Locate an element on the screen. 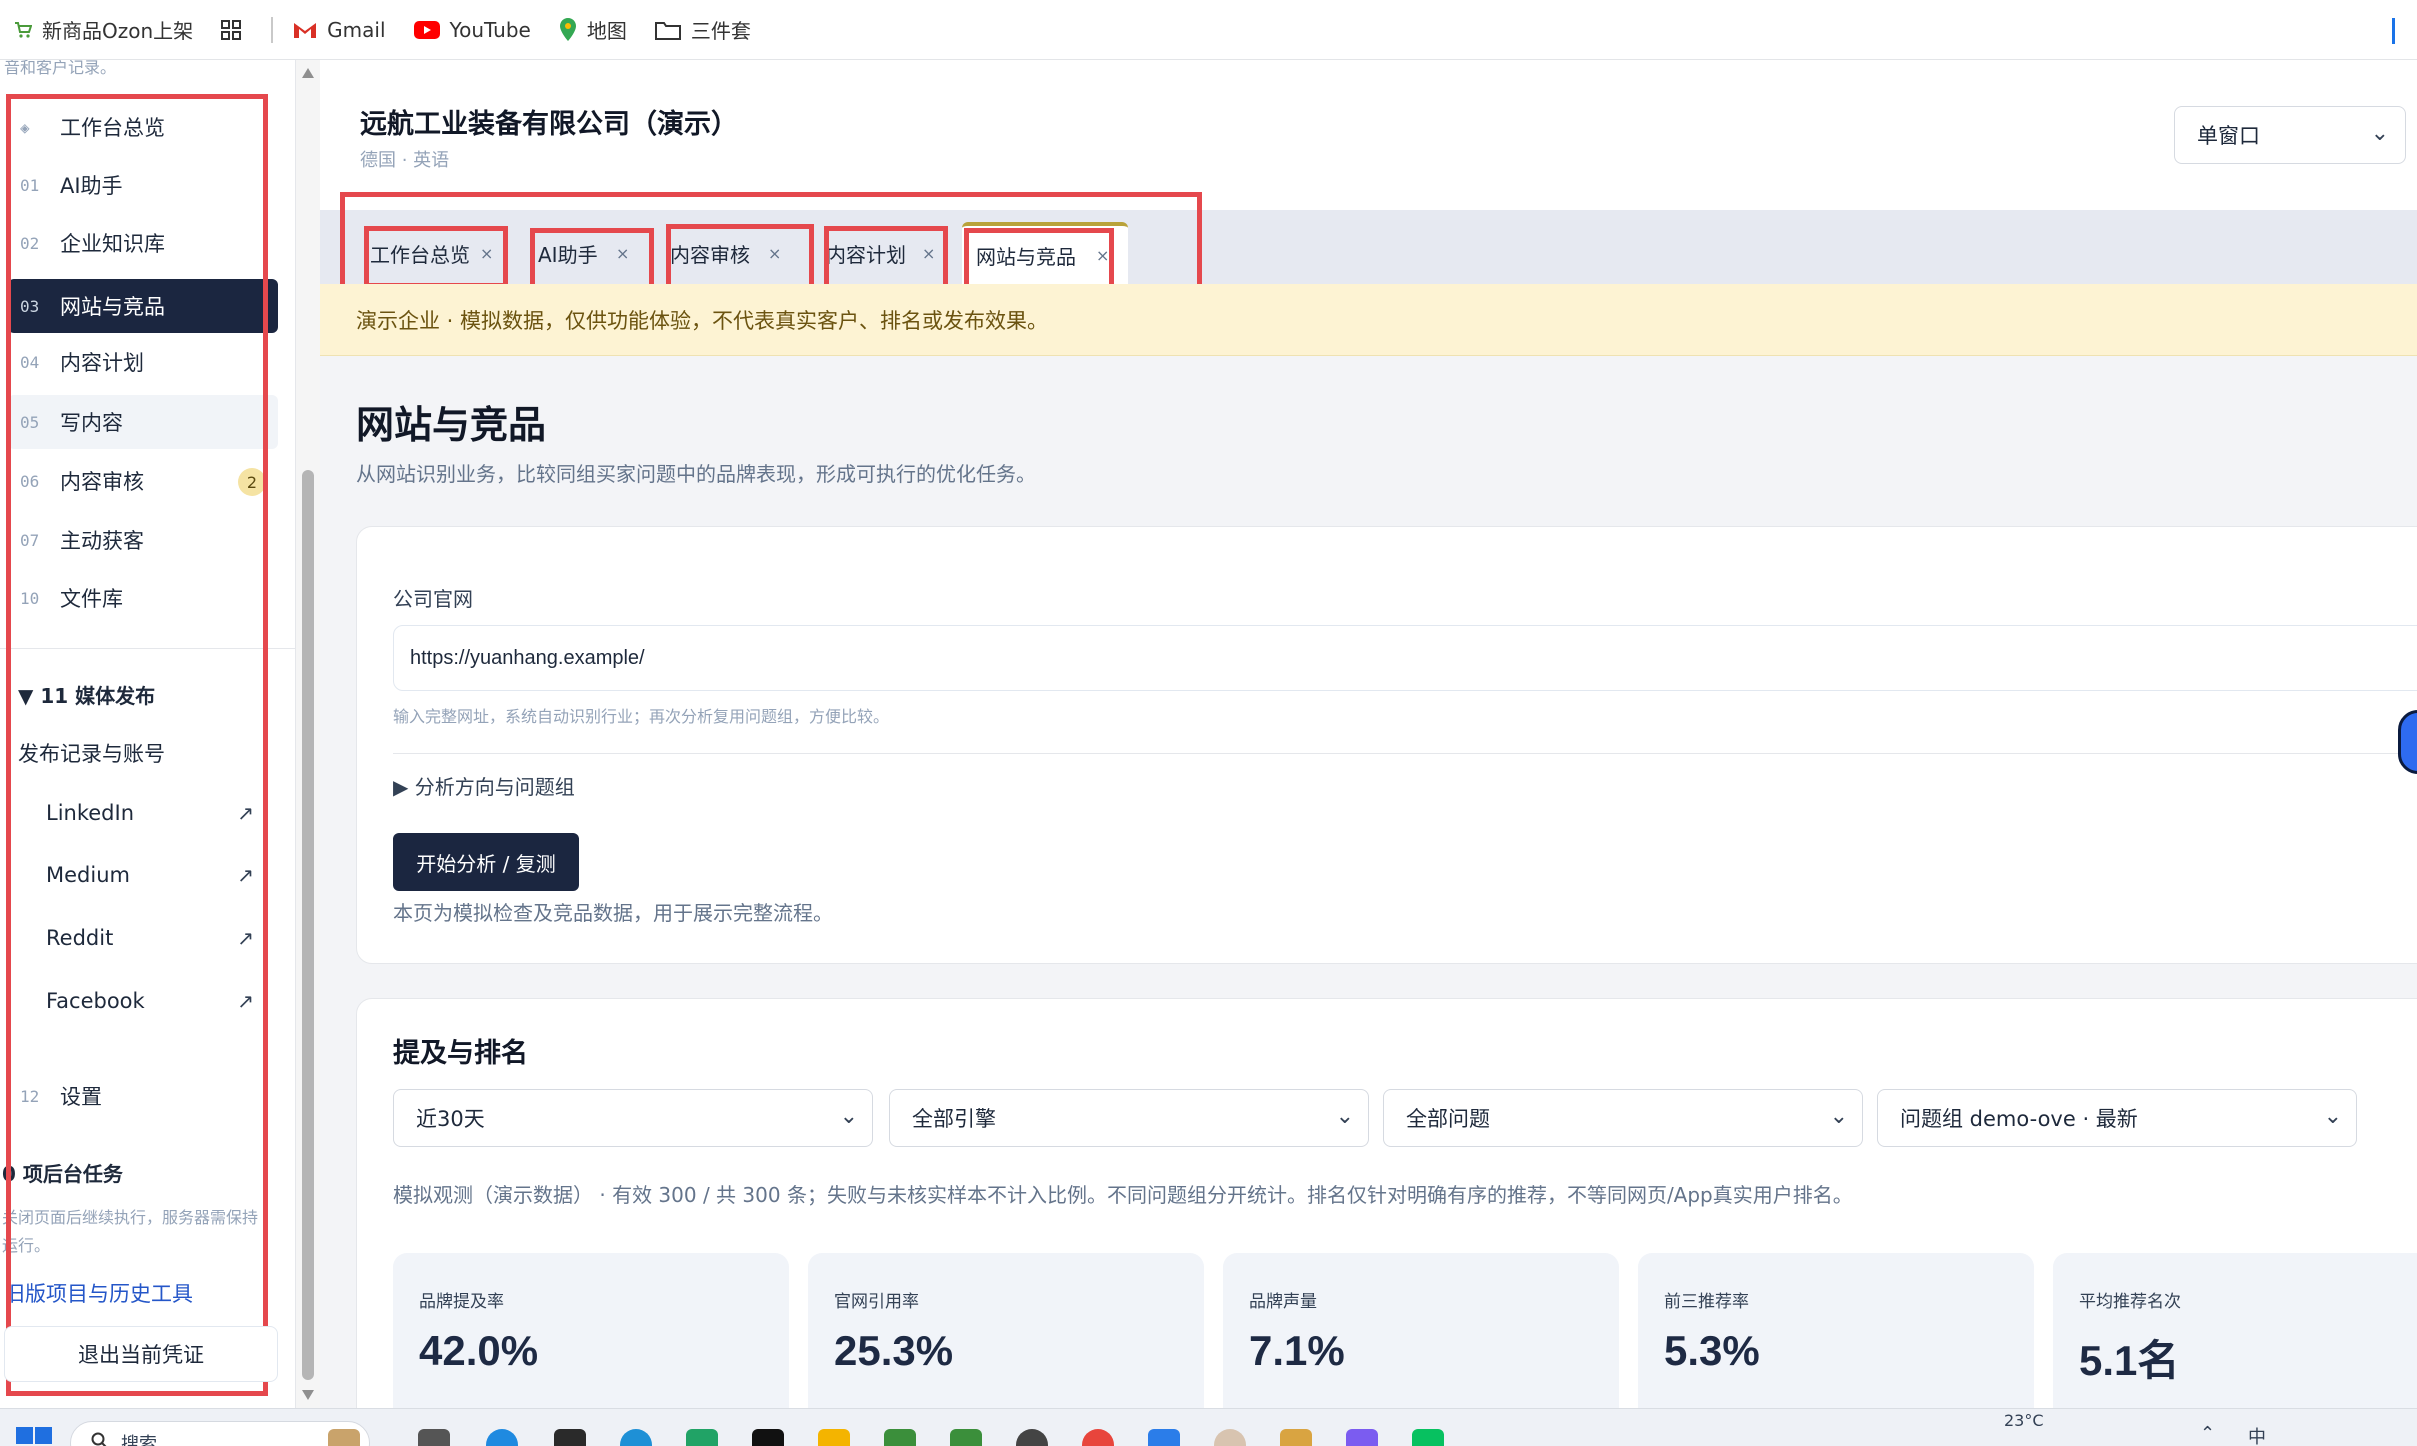 This screenshot has height=1446, width=2417. apps-grid-icon is located at coordinates (231, 29).